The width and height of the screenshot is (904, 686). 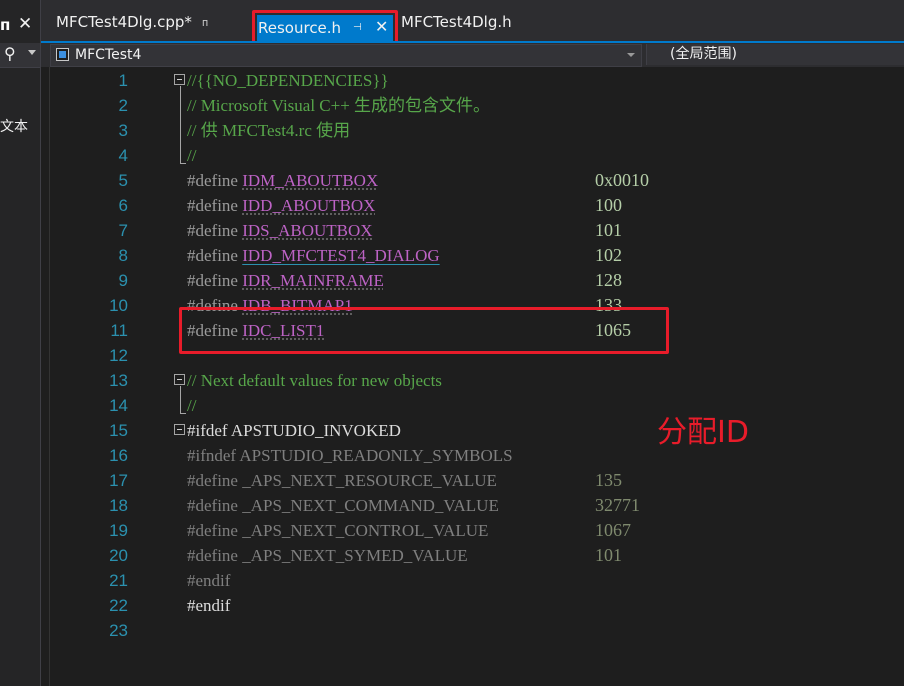 What do you see at coordinates (357, 28) in the screenshot?
I see `pin-icon: ⊣` at bounding box center [357, 28].